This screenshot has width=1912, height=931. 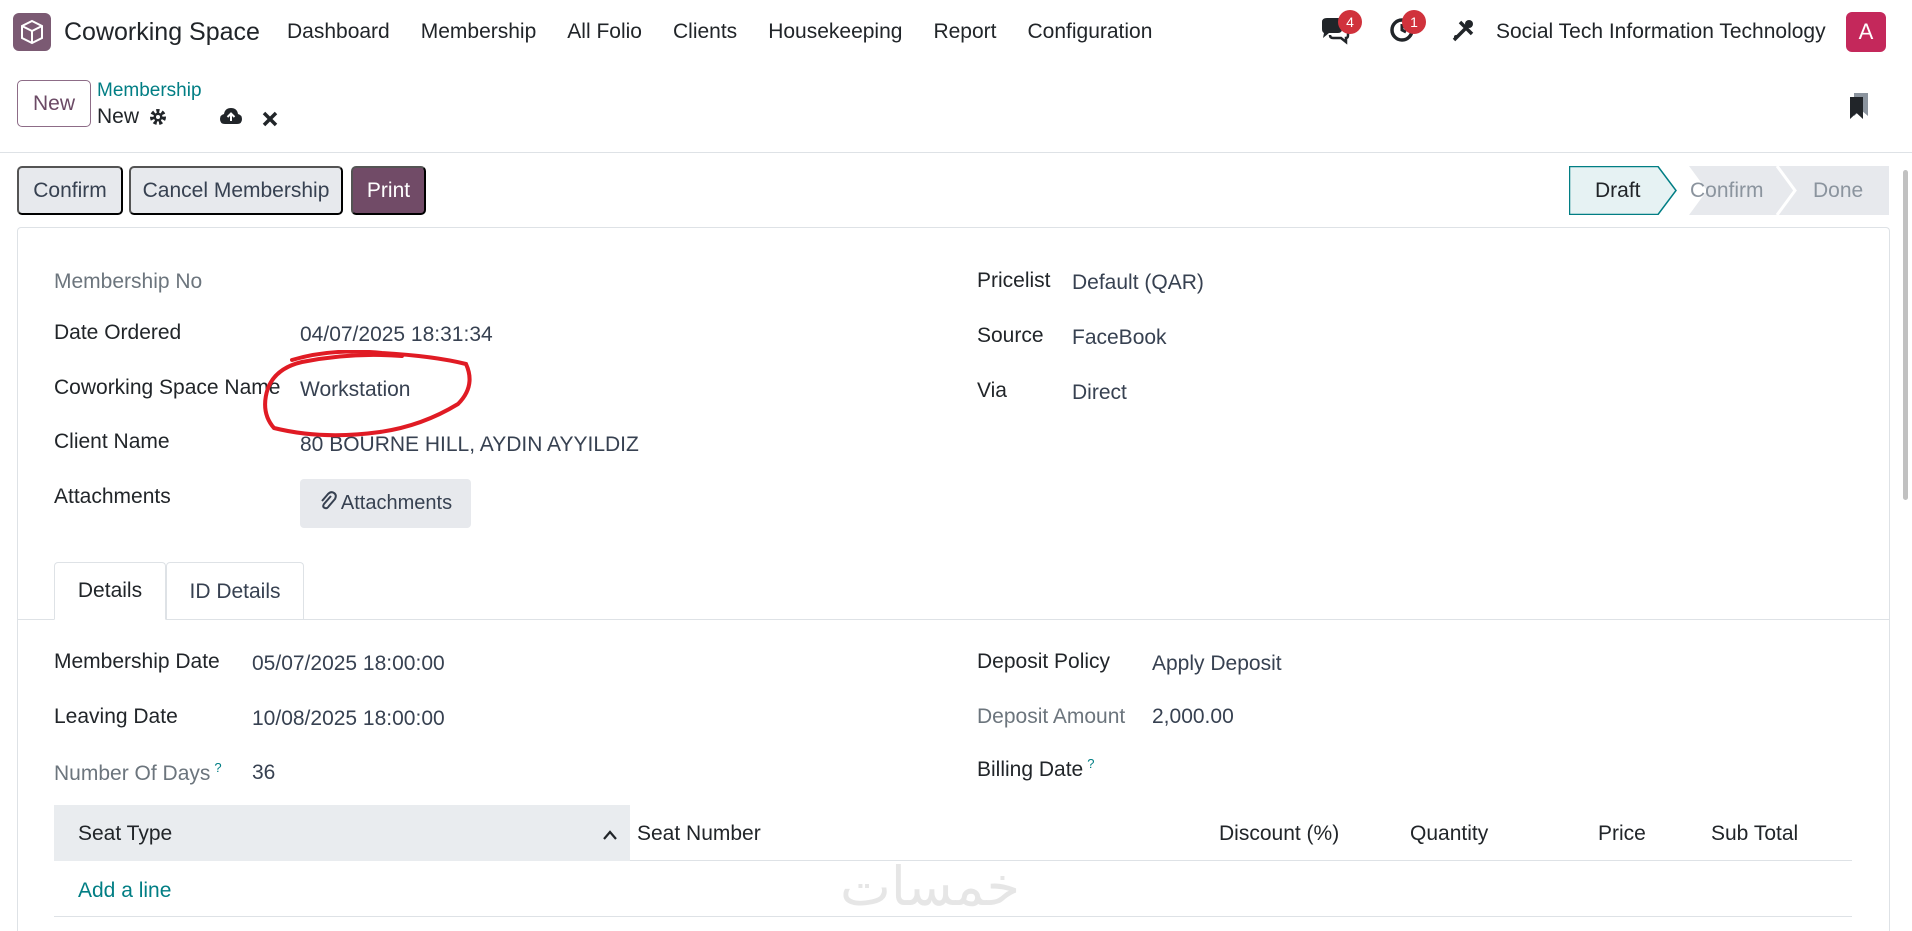 What do you see at coordinates (1350, 22) in the screenshot?
I see `messages-badge: 4` at bounding box center [1350, 22].